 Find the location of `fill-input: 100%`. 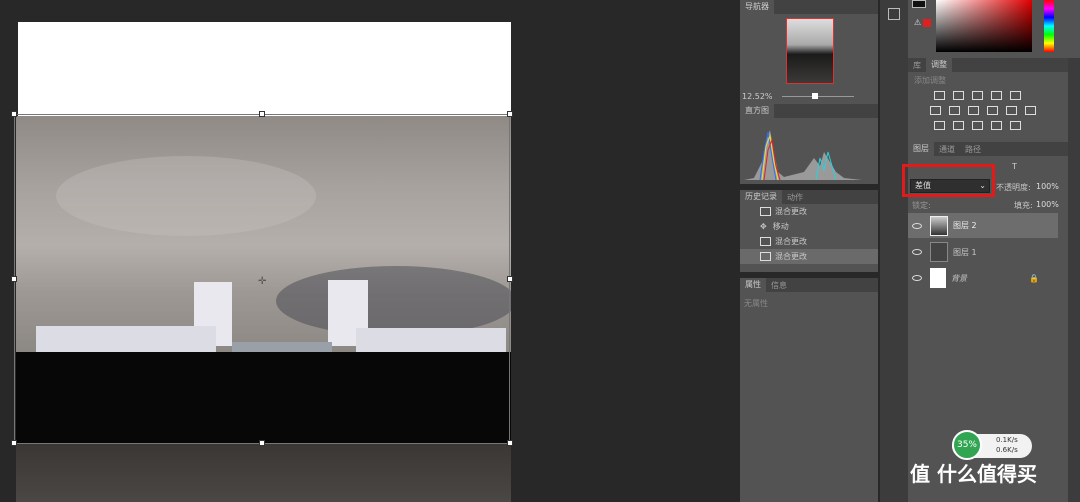

fill-input: 100% is located at coordinates (1047, 204).